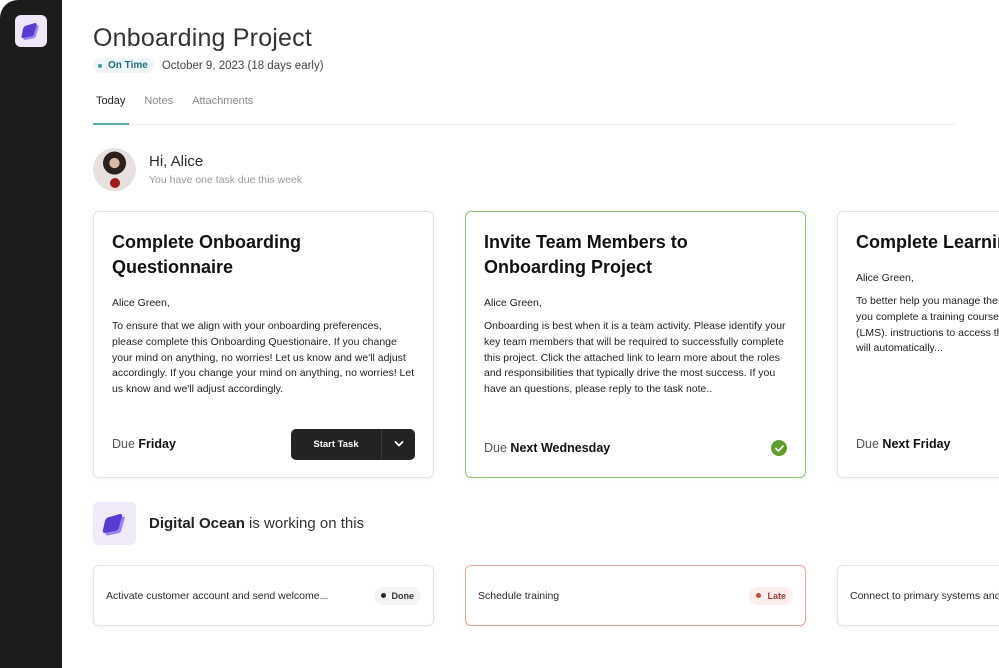 Image resolution: width=999 pixels, height=668 pixels. What do you see at coordinates (222, 108) in the screenshot?
I see `tab-attachments: Attachments` at bounding box center [222, 108].